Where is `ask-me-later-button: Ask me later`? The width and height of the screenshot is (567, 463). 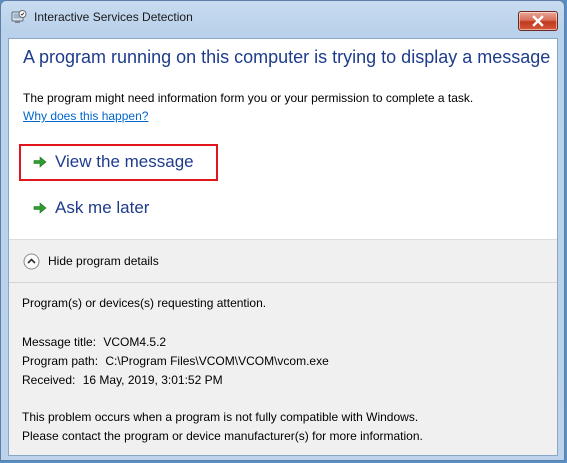
ask-me-later-button: Ask me later is located at coordinates (86, 208).